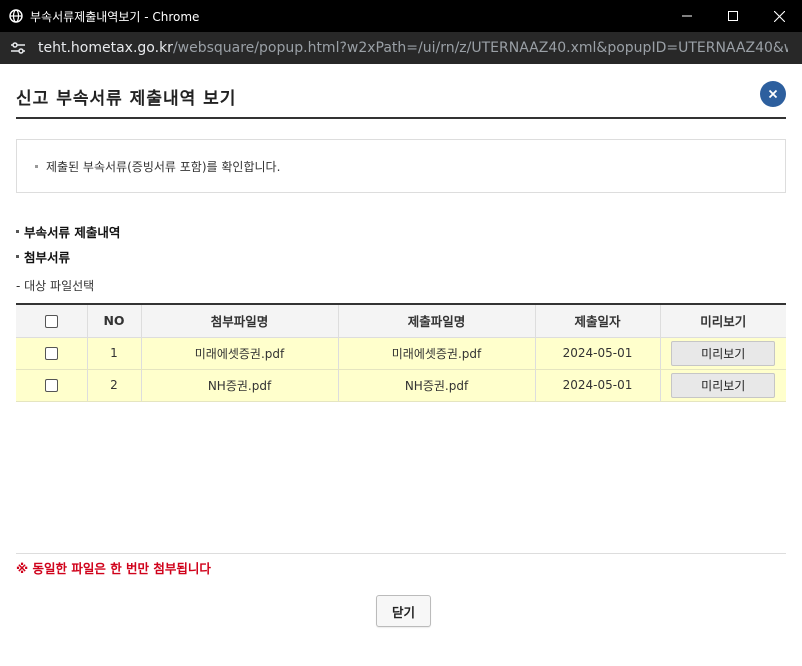  Describe the element at coordinates (240, 320) in the screenshot. I see `header-attach-file: 첨부파일명` at that location.